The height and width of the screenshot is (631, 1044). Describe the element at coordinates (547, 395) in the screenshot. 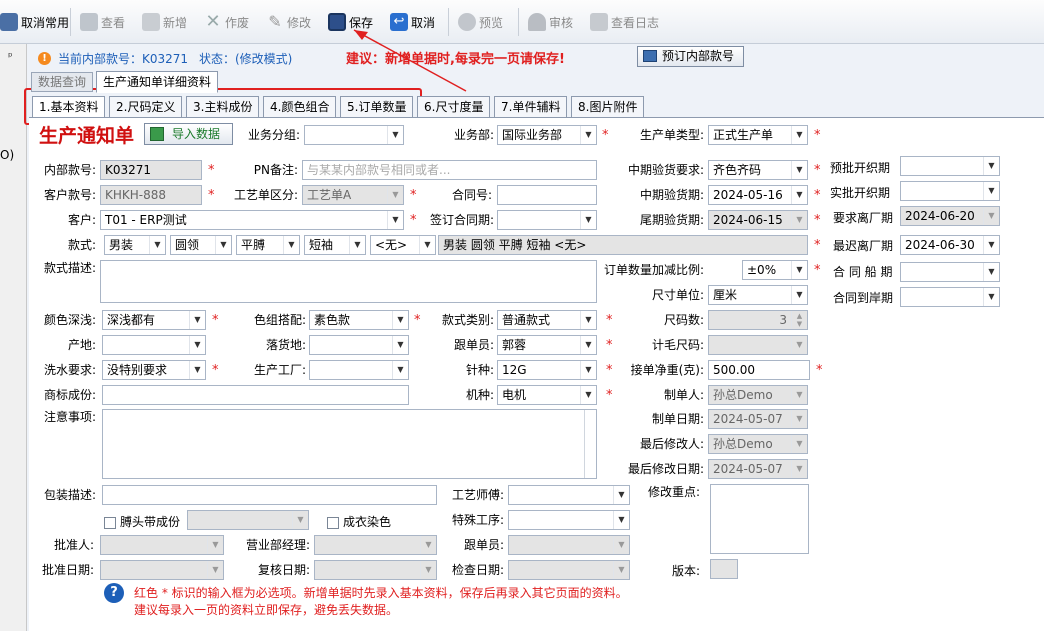

I see `machine-select: 电机 ▼` at that location.